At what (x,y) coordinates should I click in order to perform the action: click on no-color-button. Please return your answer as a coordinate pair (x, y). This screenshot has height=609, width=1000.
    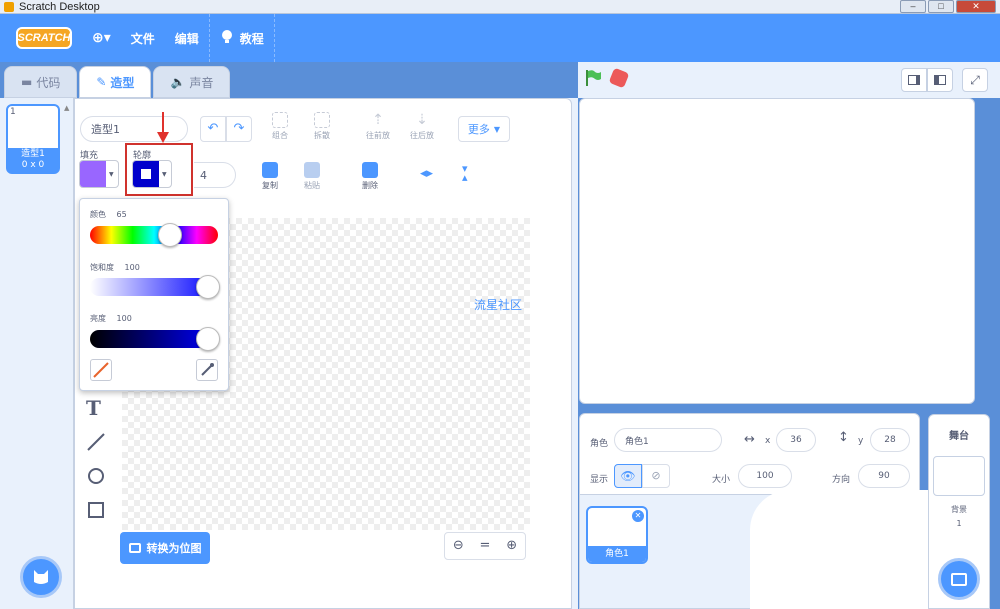
    Looking at the image, I should click on (101, 370).